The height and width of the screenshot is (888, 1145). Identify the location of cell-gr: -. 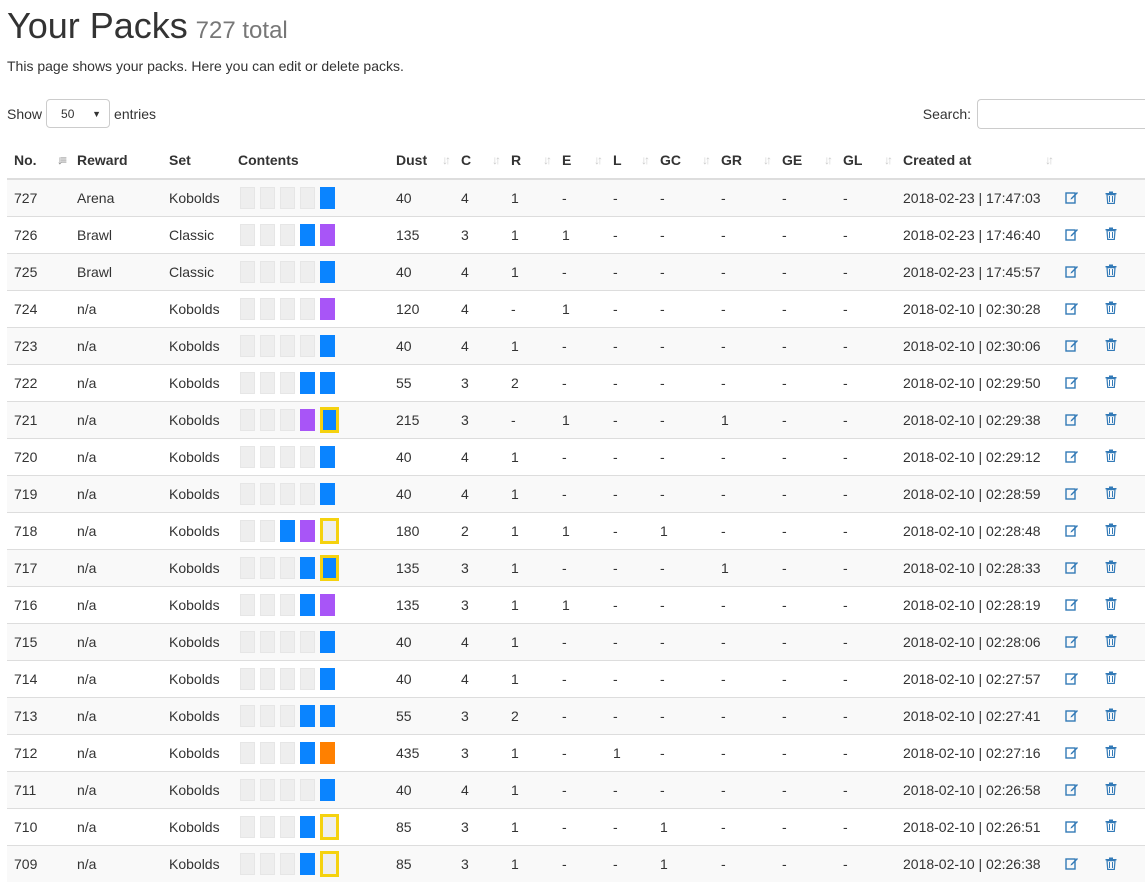
(744, 456).